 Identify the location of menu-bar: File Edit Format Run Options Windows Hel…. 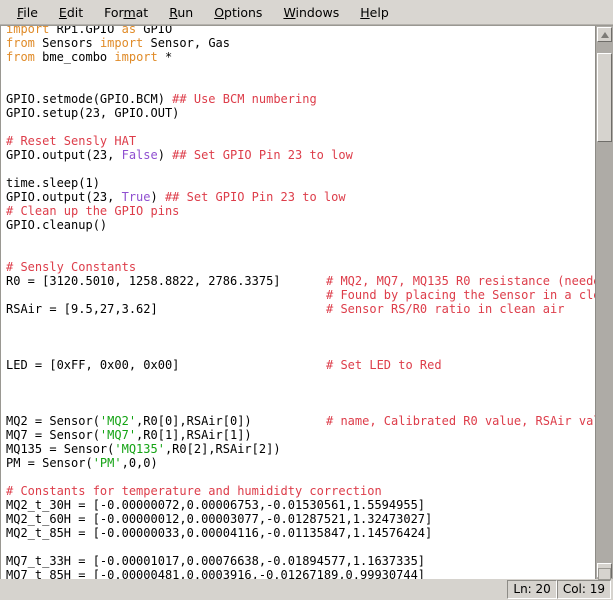
(306, 12).